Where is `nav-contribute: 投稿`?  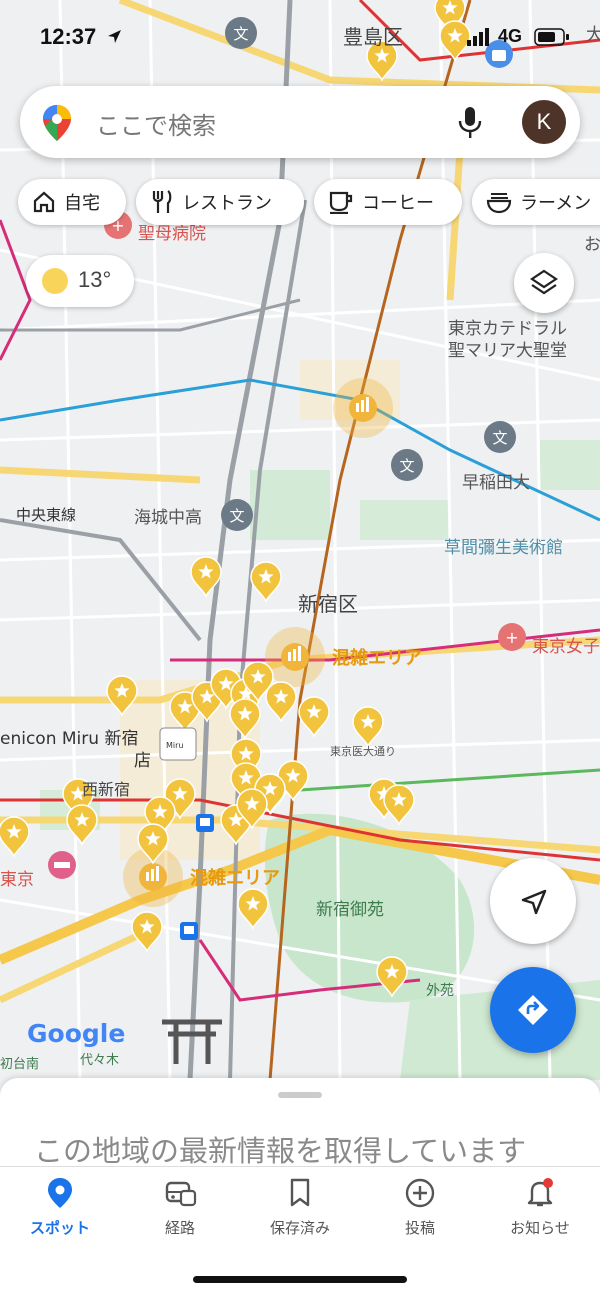 nav-contribute: 投稿 is located at coordinates (420, 1207).